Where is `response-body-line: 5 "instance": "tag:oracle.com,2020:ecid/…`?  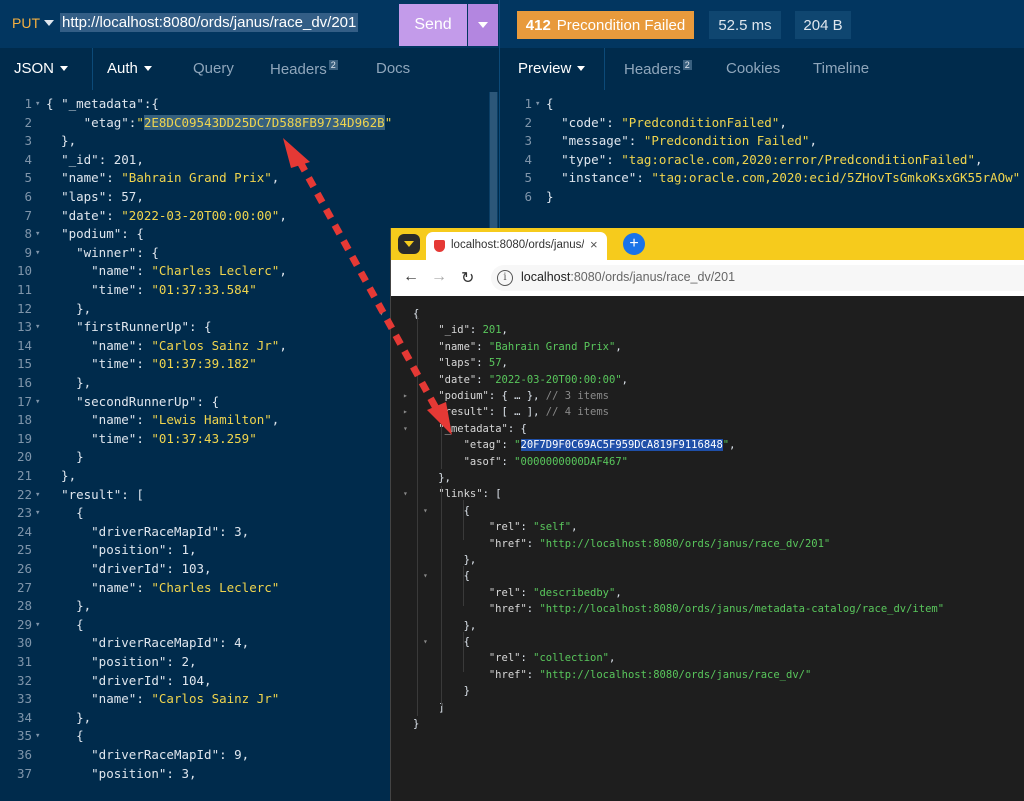 response-body-line: 5 "instance": "tag:oracle.com,2020:ecid/… is located at coordinates (762, 178).